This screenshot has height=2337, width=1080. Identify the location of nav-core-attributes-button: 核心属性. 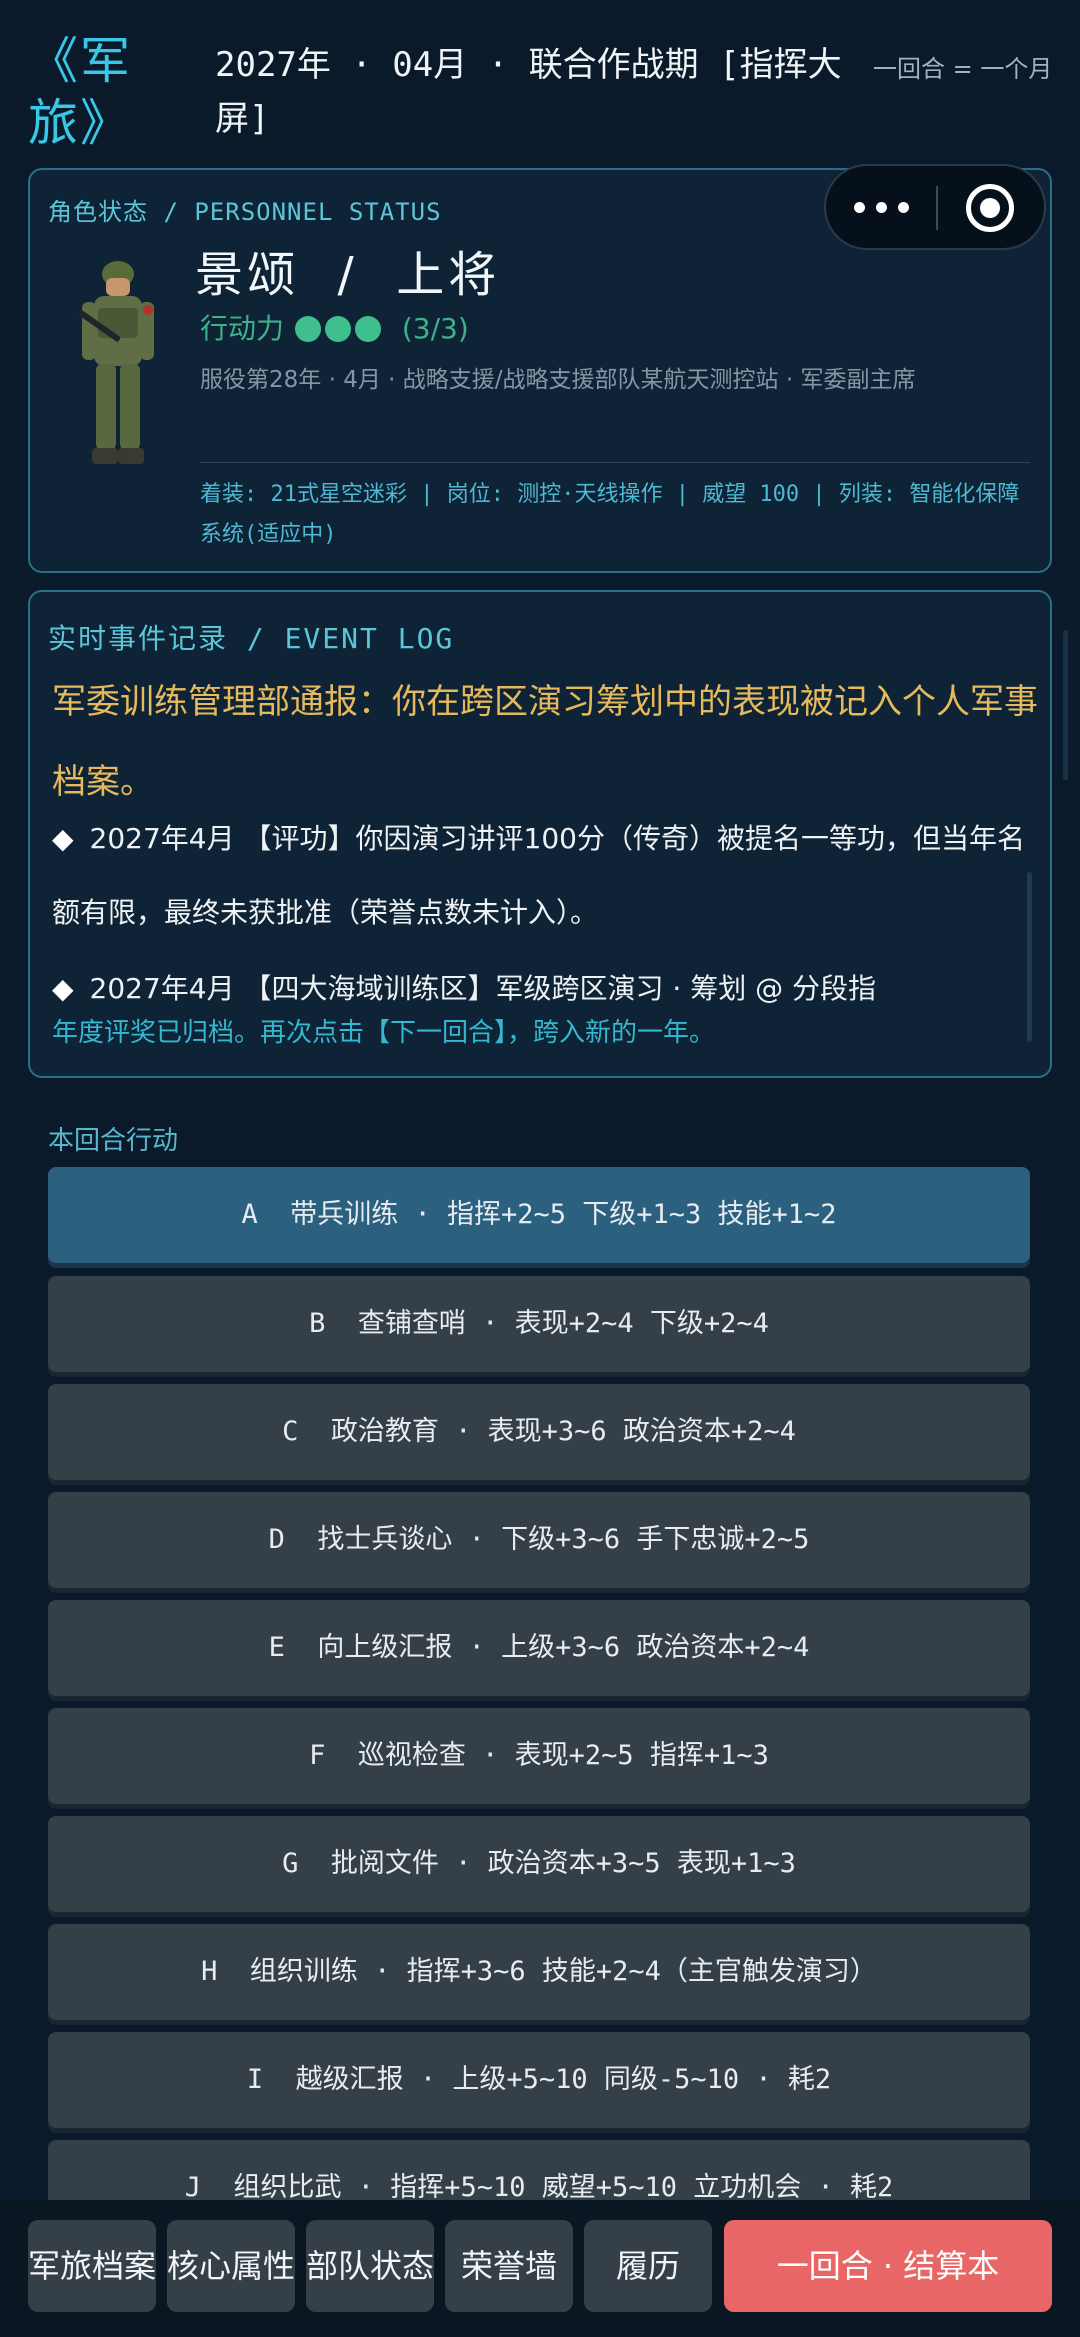
(231, 2266).